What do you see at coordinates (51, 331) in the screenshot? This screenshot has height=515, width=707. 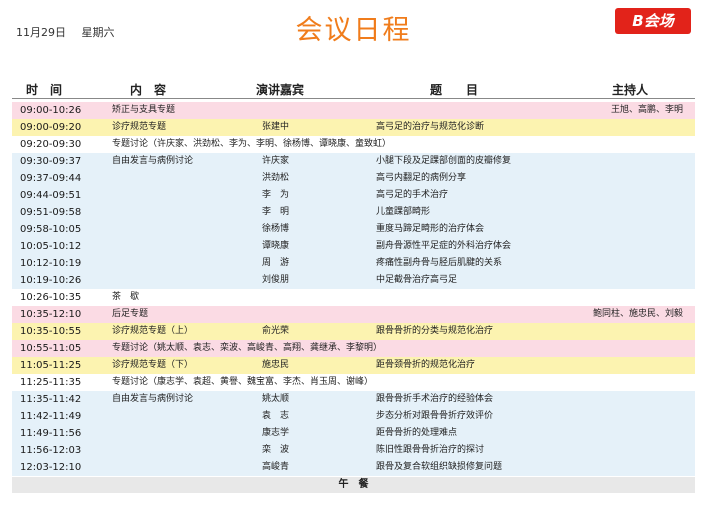 I see `row-time: 10:35-10:55` at bounding box center [51, 331].